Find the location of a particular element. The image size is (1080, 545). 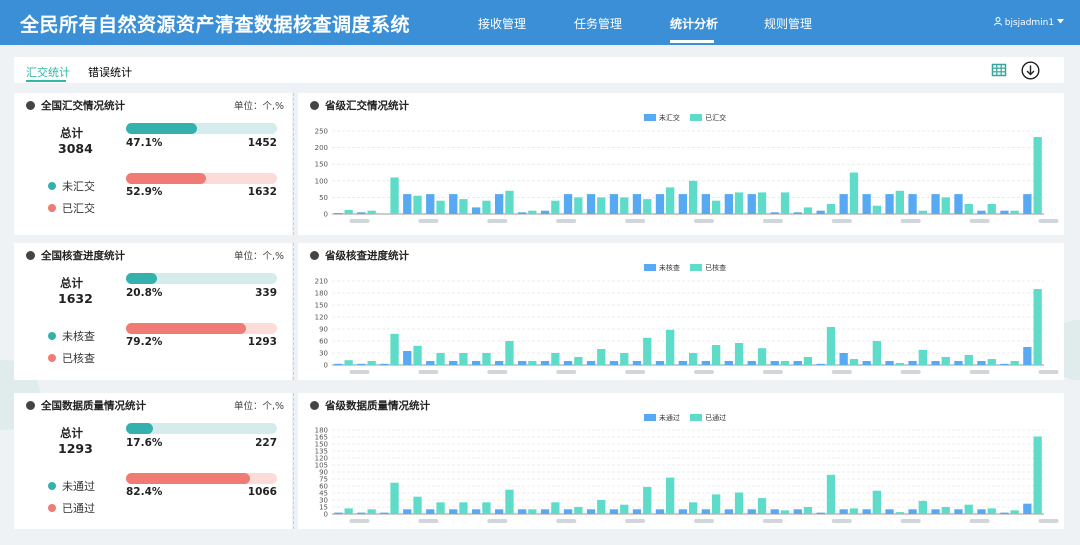

y-tick-label: 180 is located at coordinates (321, 431).